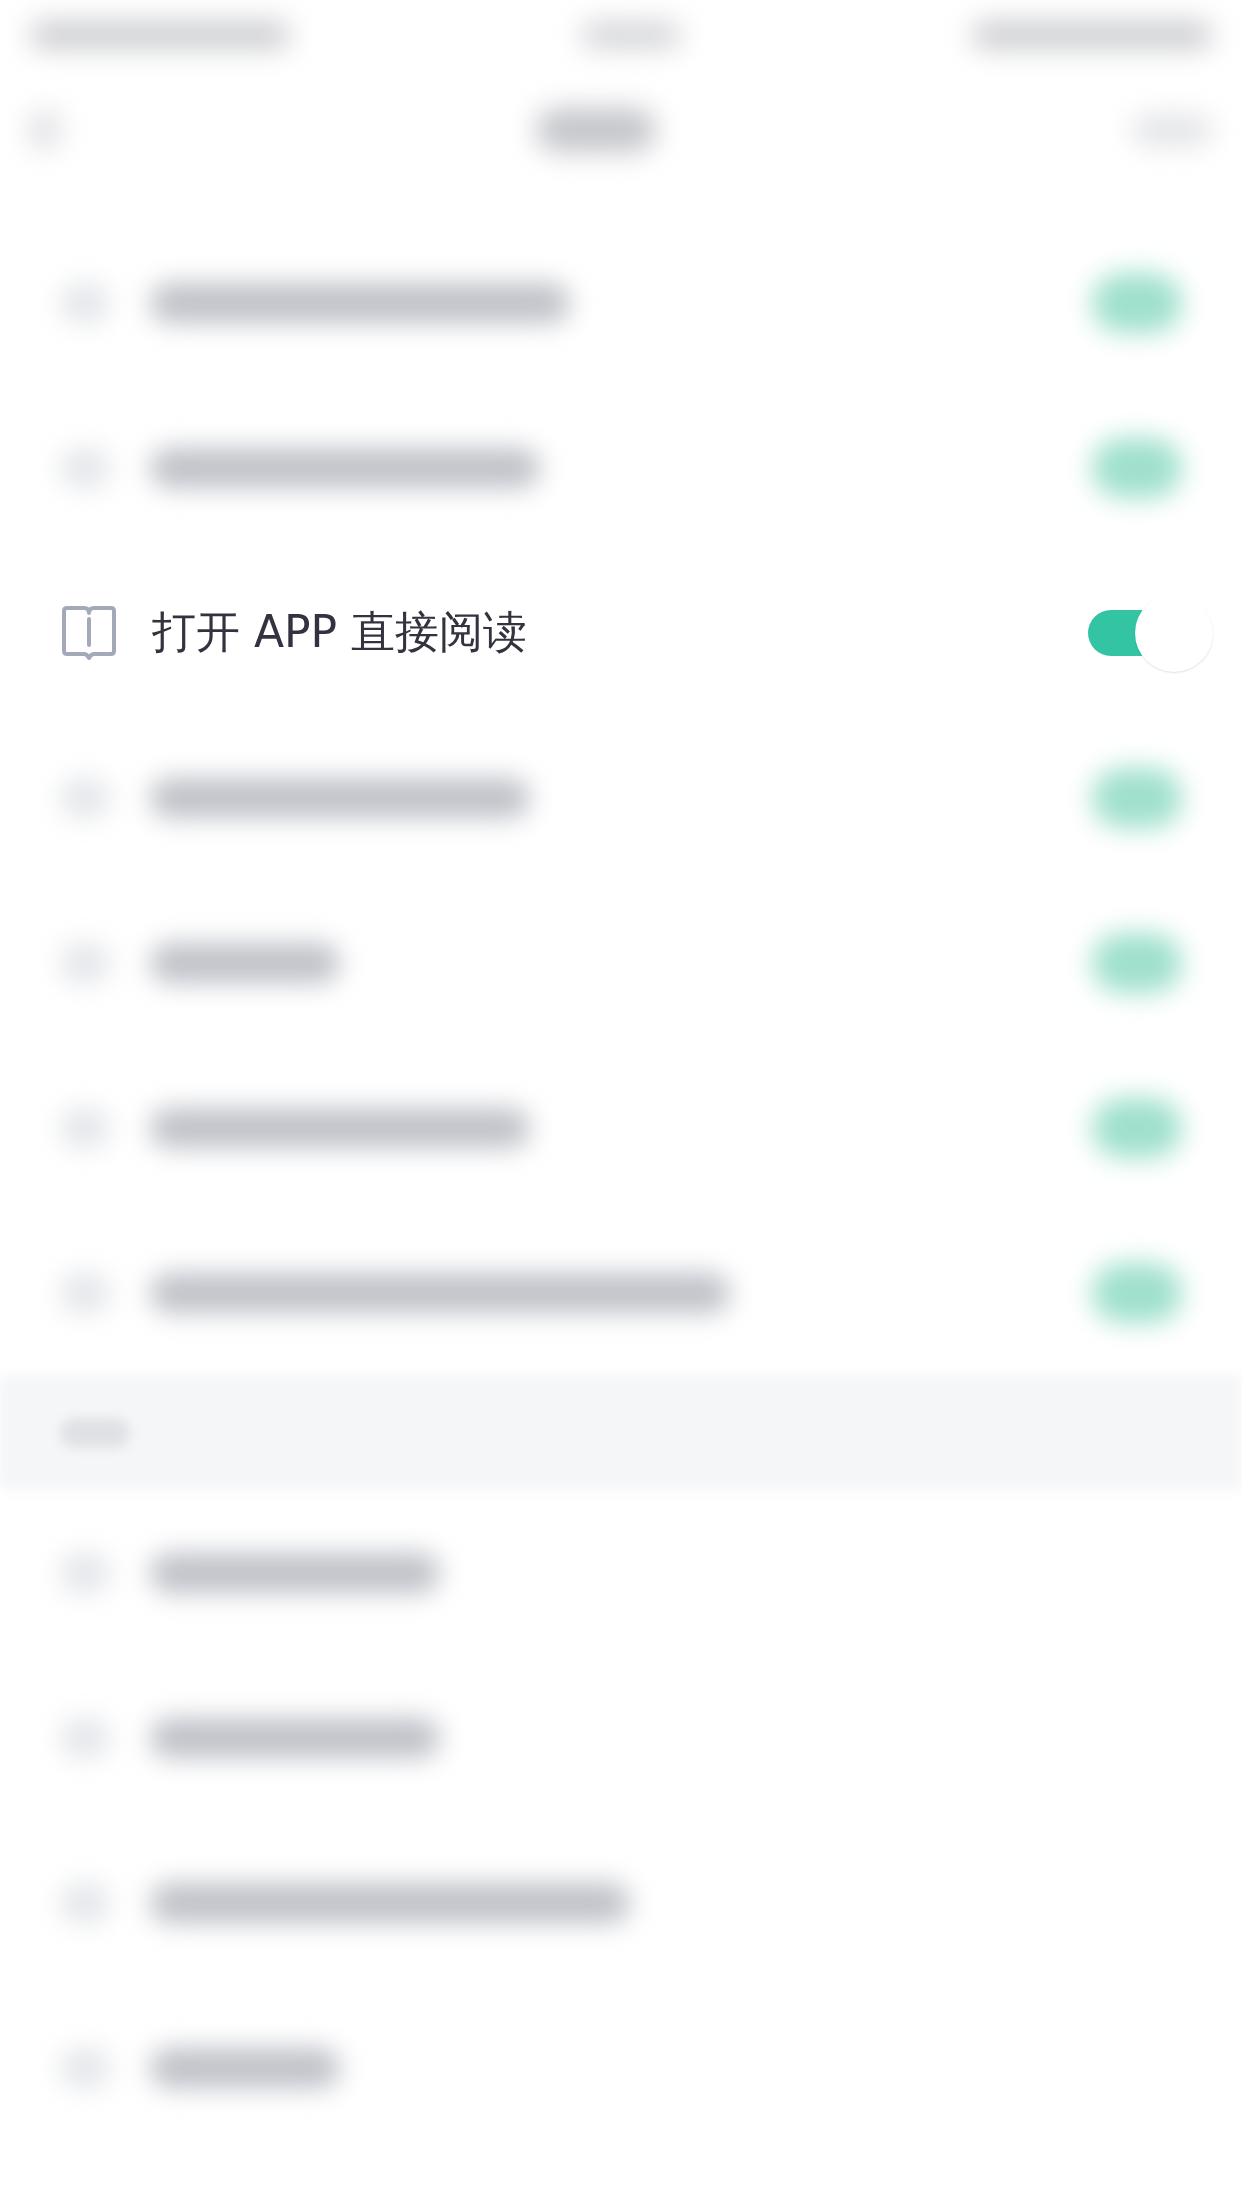  I want to click on setting-label: 打开 APP 直接阅读, so click(340, 632).